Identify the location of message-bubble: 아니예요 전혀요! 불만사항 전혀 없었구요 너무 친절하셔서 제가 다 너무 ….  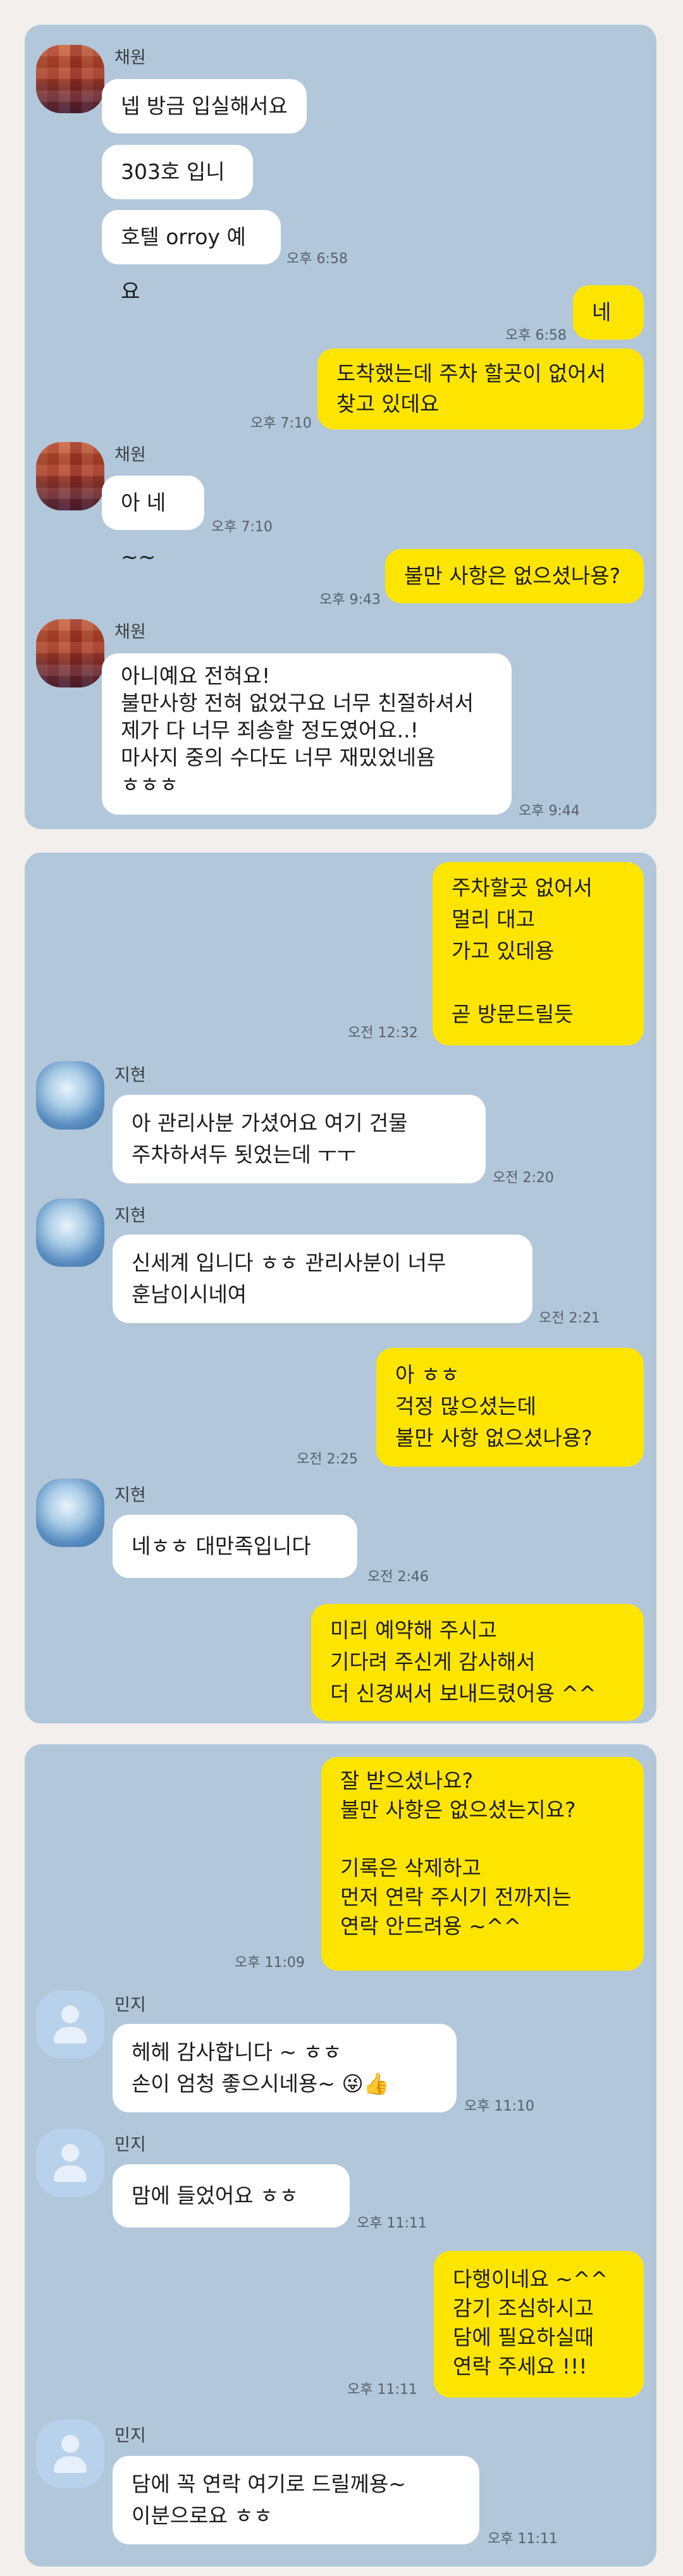
(307, 734).